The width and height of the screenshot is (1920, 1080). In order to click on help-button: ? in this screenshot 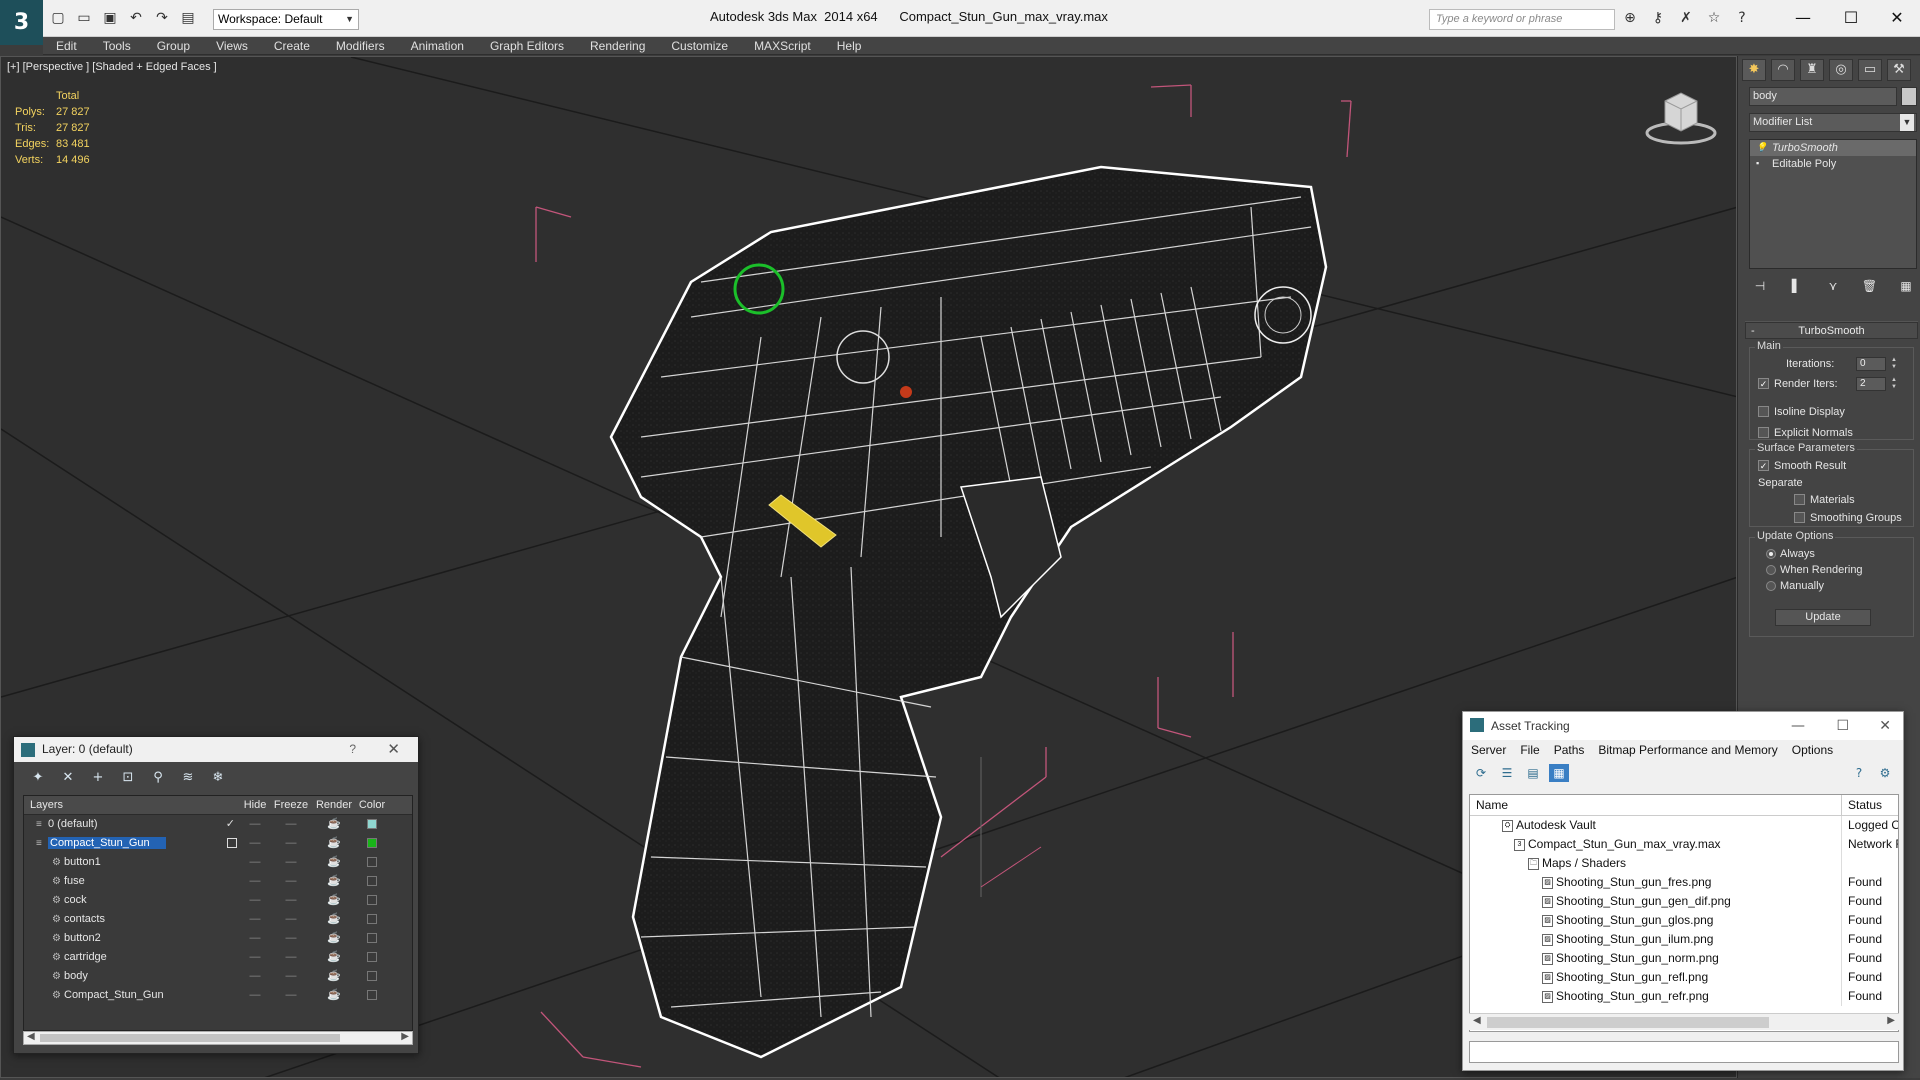, I will do `click(352, 749)`.